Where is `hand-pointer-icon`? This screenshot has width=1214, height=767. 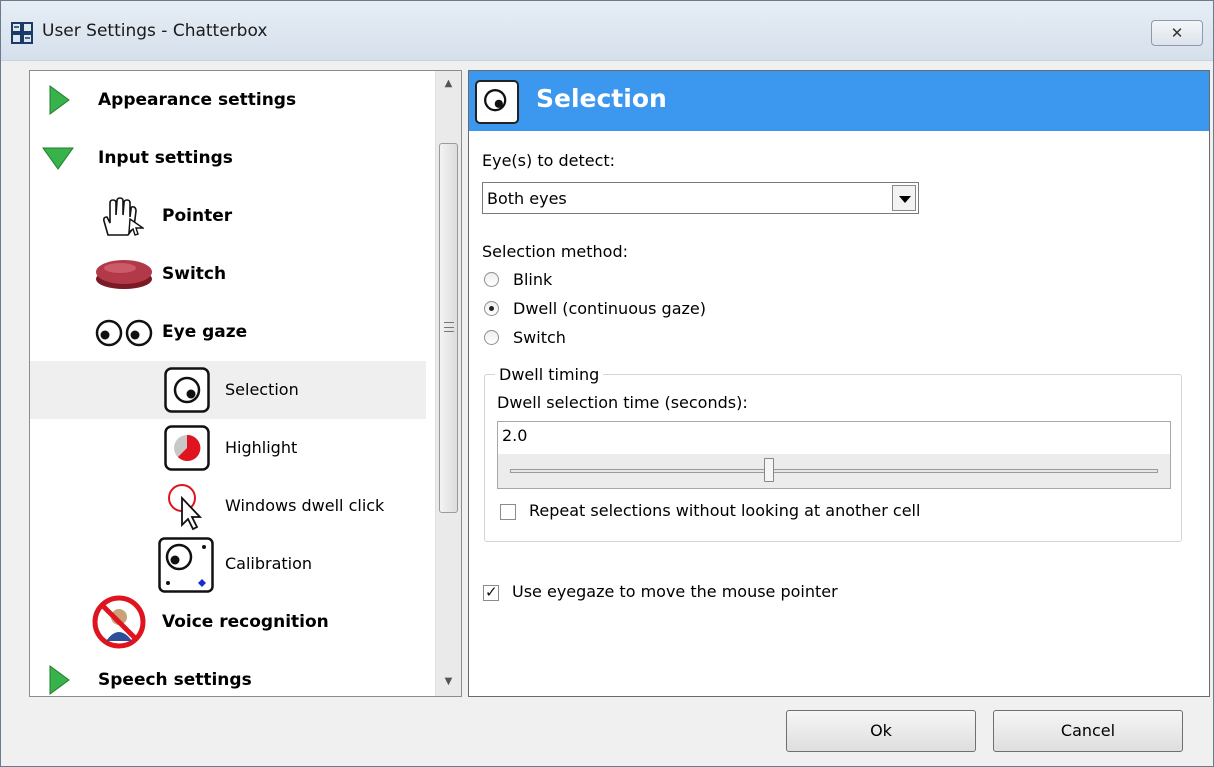 hand-pointer-icon is located at coordinates (123, 216).